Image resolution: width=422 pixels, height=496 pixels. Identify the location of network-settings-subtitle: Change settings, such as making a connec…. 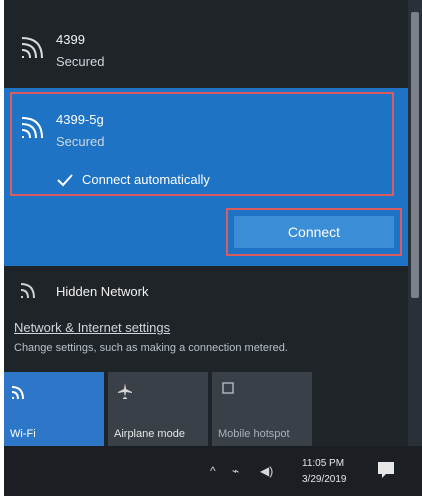
(151, 348).